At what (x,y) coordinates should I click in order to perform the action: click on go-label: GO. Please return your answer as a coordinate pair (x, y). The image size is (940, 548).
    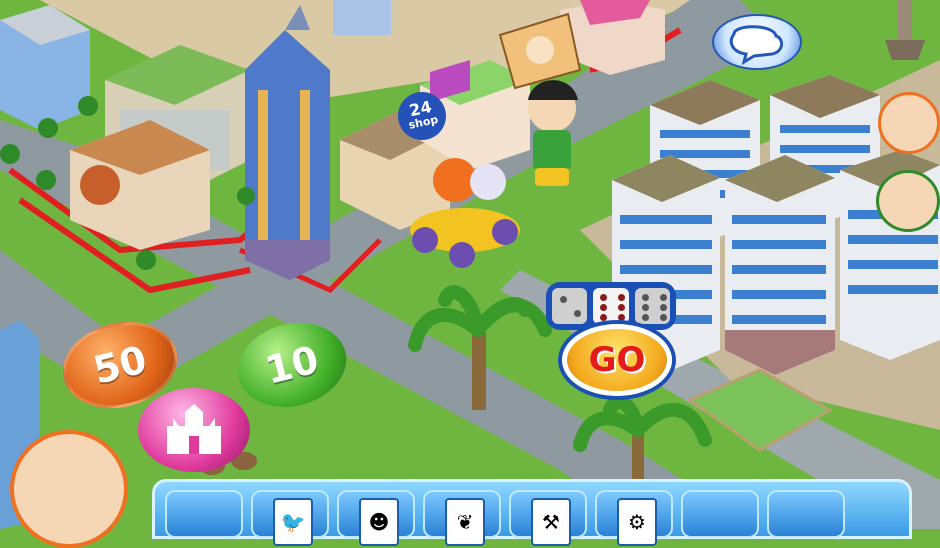
    Looking at the image, I should click on (617, 360).